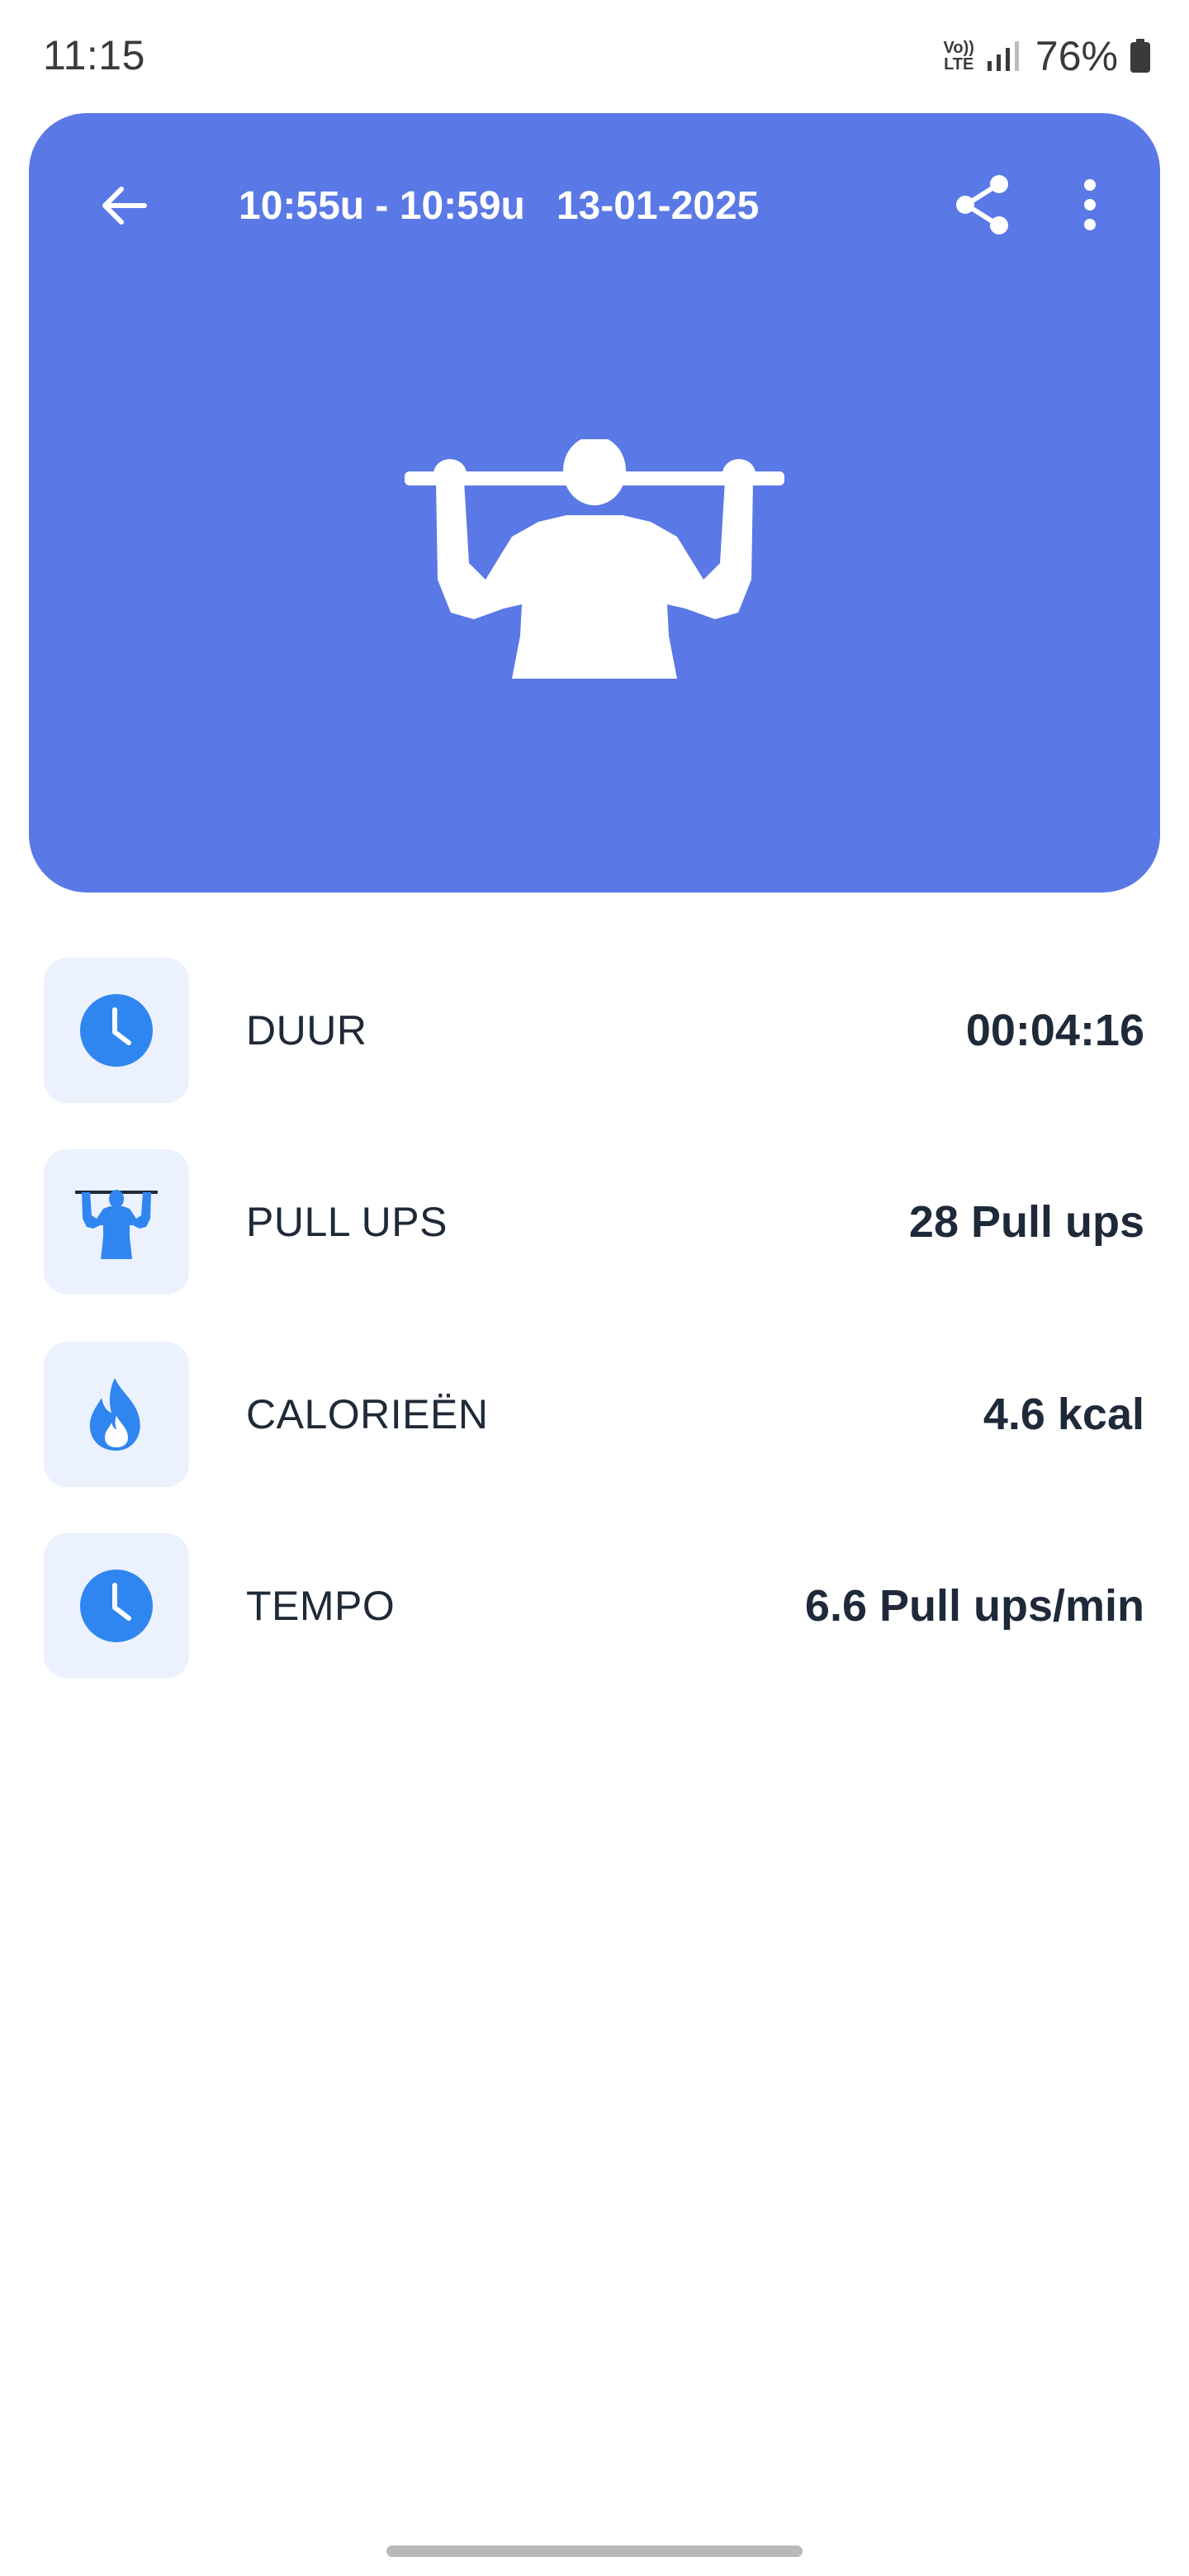 The height and width of the screenshot is (2576, 1189). I want to click on share-button, so click(982, 204).